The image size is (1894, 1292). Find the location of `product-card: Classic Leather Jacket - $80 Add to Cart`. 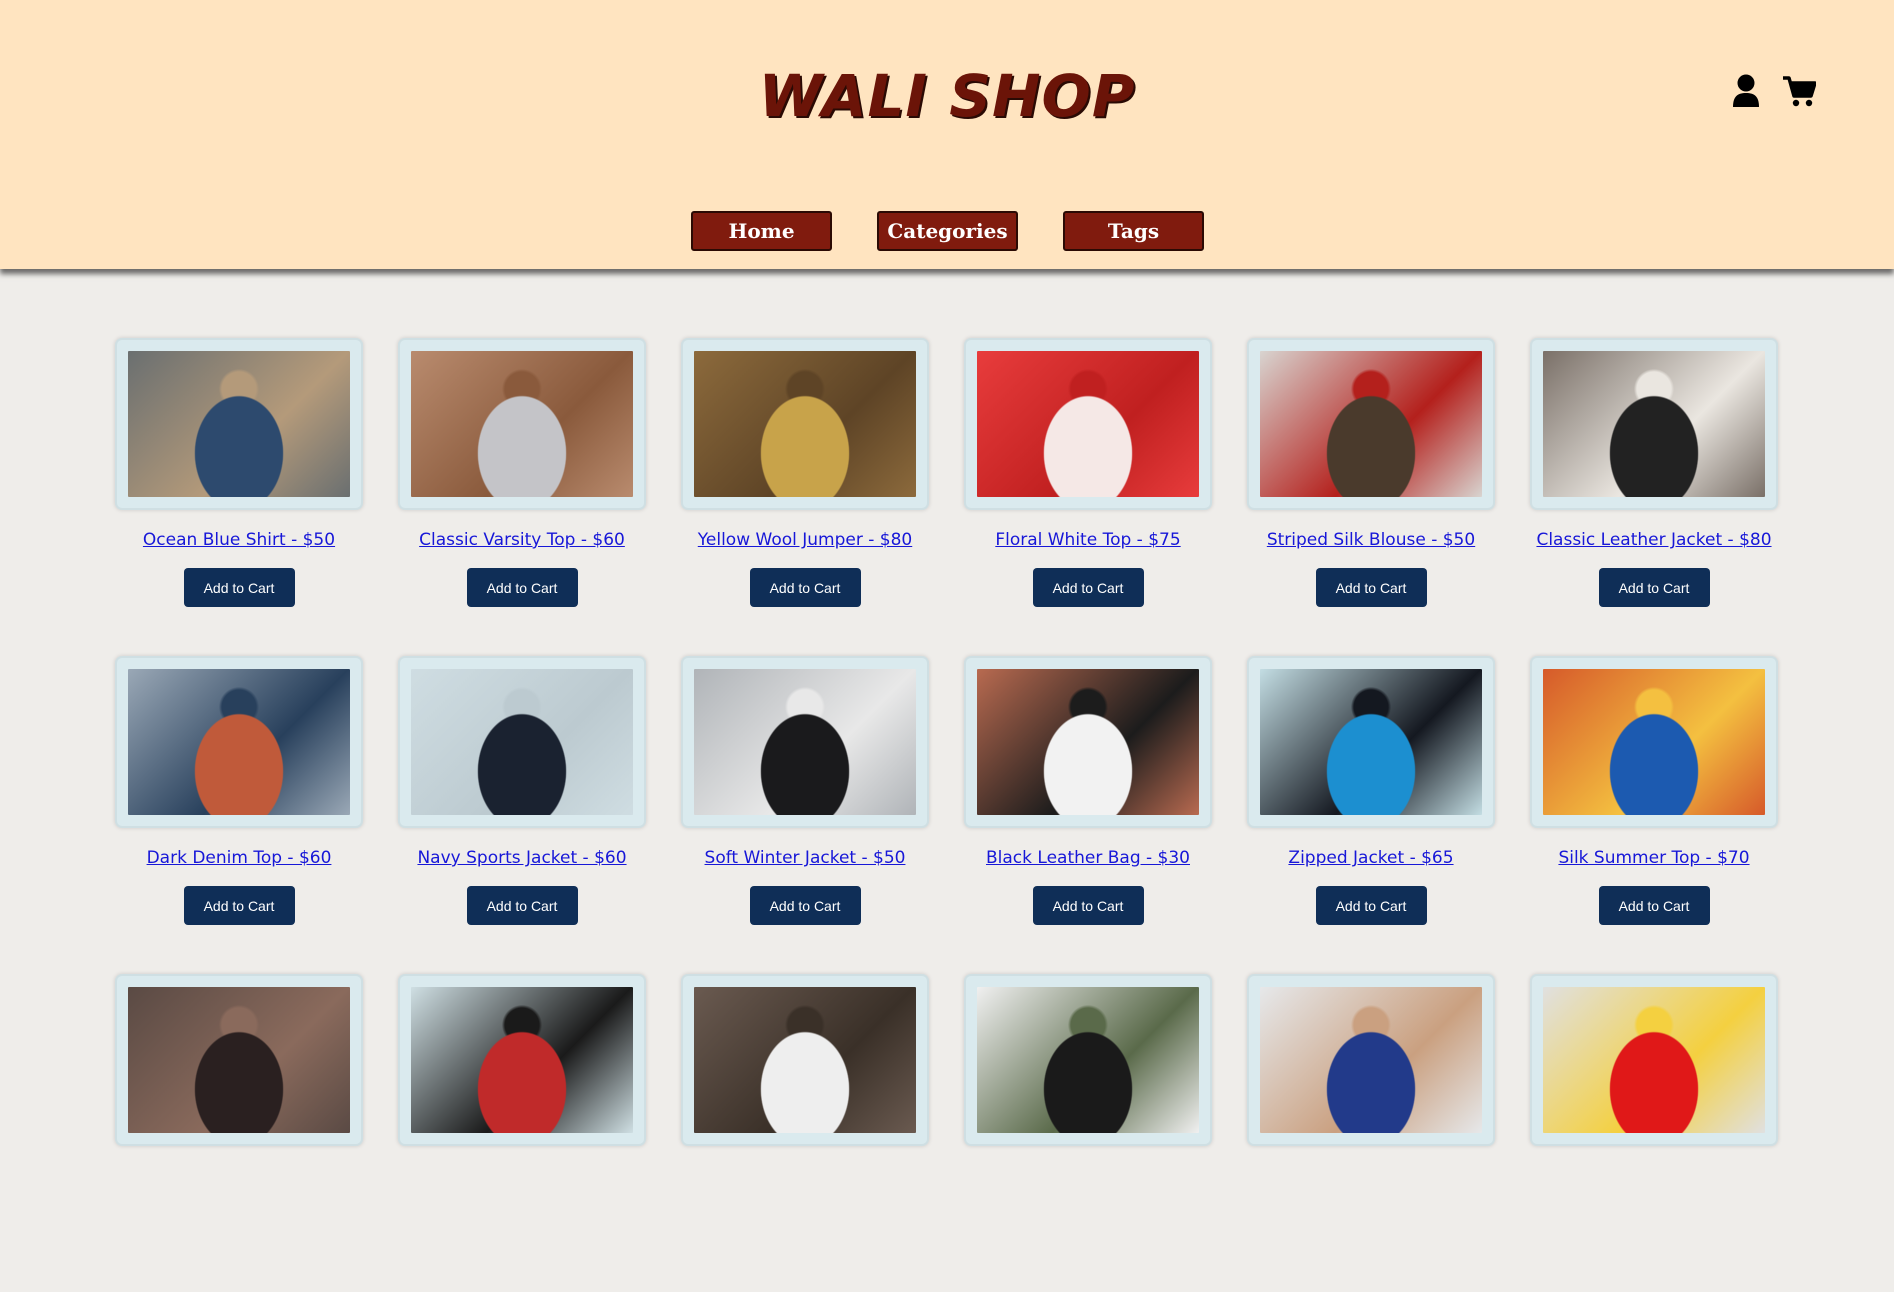

product-card: Classic Leather Jacket - $80 Add to Cart is located at coordinates (1654, 497).